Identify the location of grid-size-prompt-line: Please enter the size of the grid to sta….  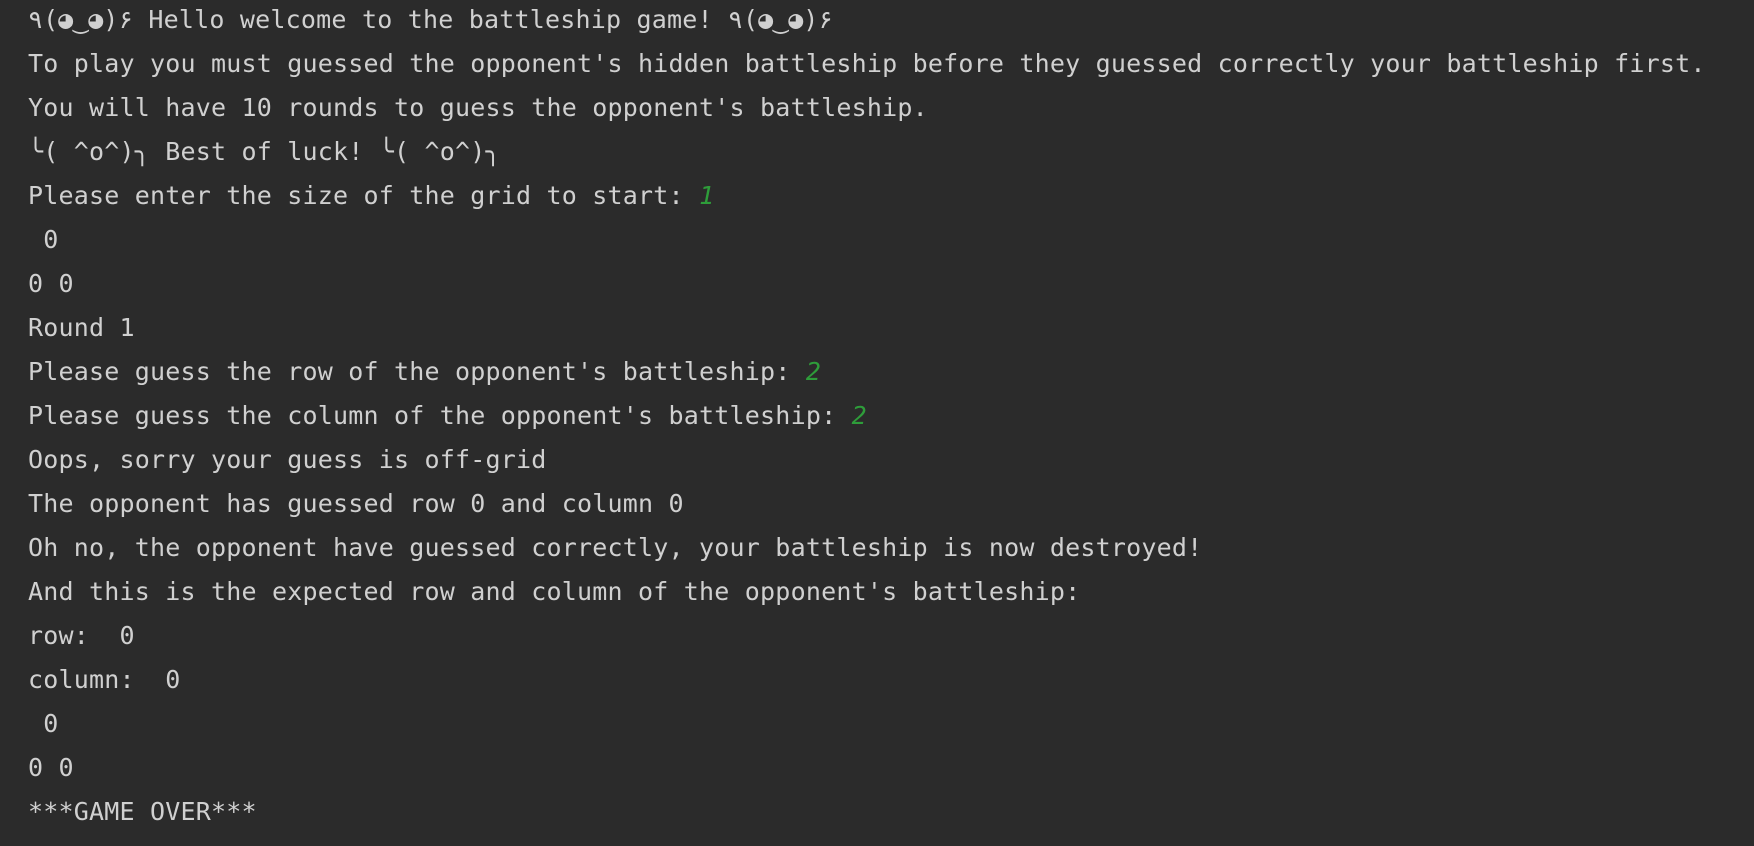
(371, 195).